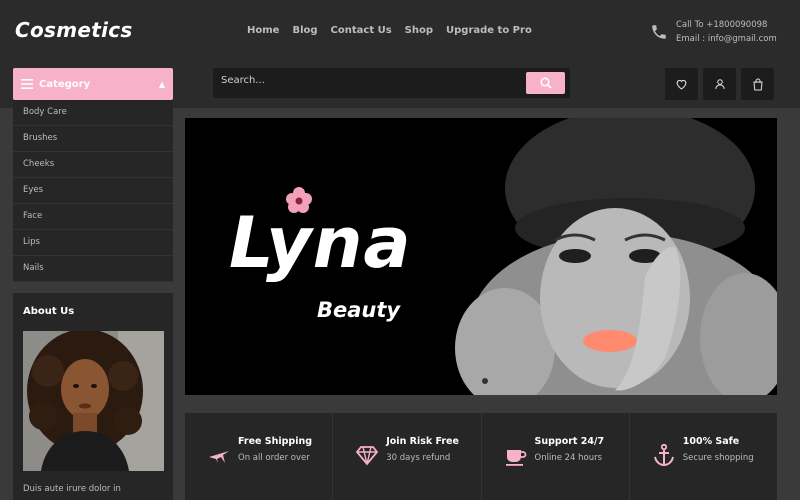  Describe the element at coordinates (93, 113) in the screenshot. I see `category-item-body-care: Body Care` at that location.